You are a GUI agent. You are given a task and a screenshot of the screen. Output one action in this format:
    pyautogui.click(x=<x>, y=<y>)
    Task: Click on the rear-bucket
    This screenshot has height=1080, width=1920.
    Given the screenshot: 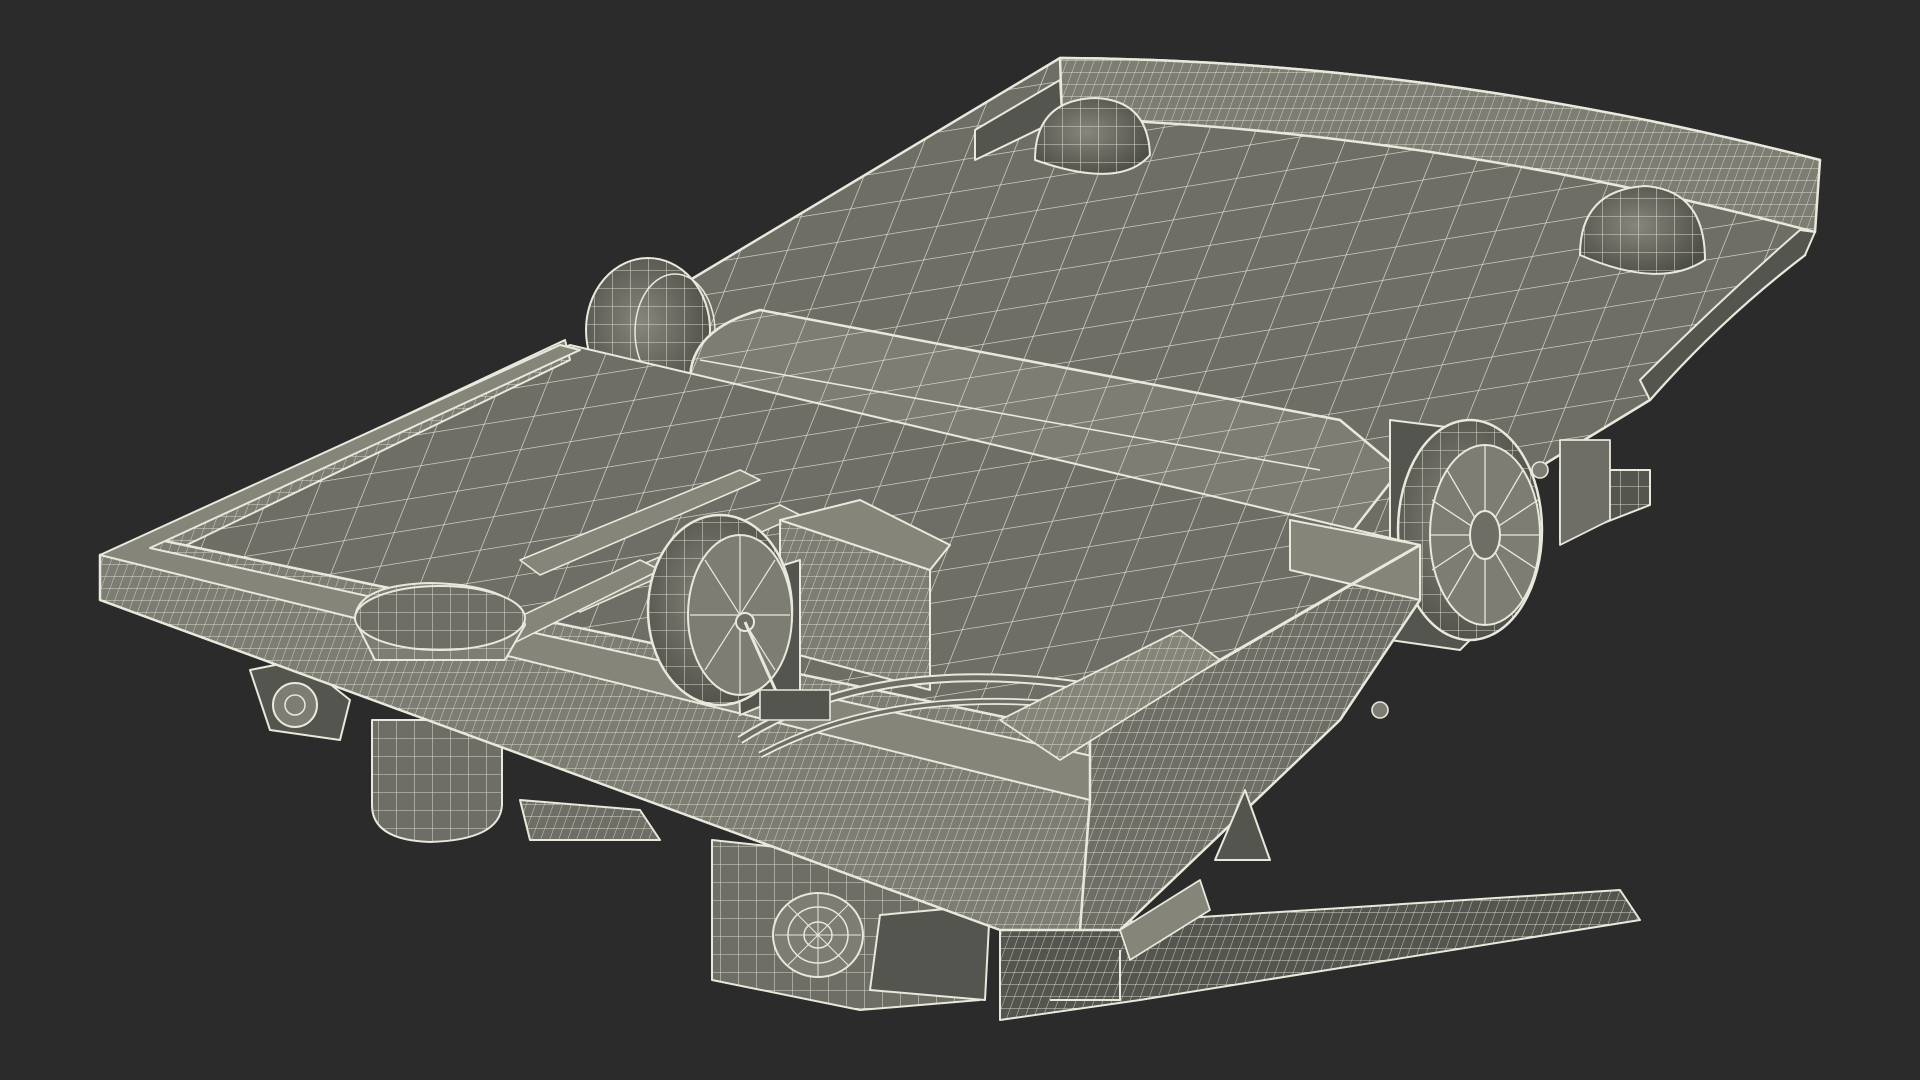 What is the action you would take?
    pyautogui.click(x=440, y=621)
    